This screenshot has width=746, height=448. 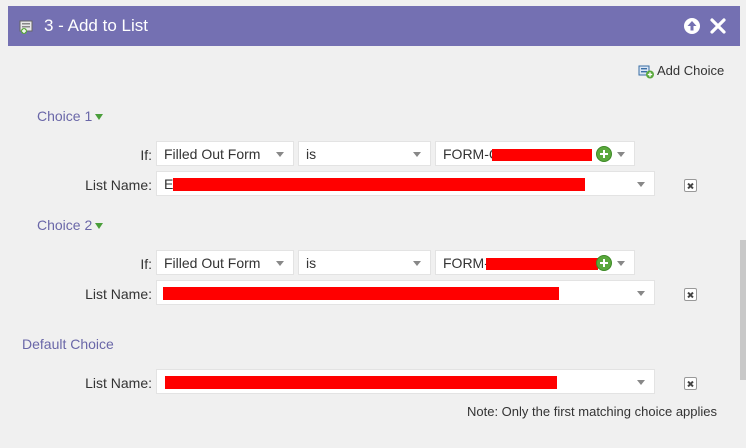 What do you see at coordinates (374, 26) in the screenshot?
I see `dialog-titlebar: 3 - Add to List` at bounding box center [374, 26].